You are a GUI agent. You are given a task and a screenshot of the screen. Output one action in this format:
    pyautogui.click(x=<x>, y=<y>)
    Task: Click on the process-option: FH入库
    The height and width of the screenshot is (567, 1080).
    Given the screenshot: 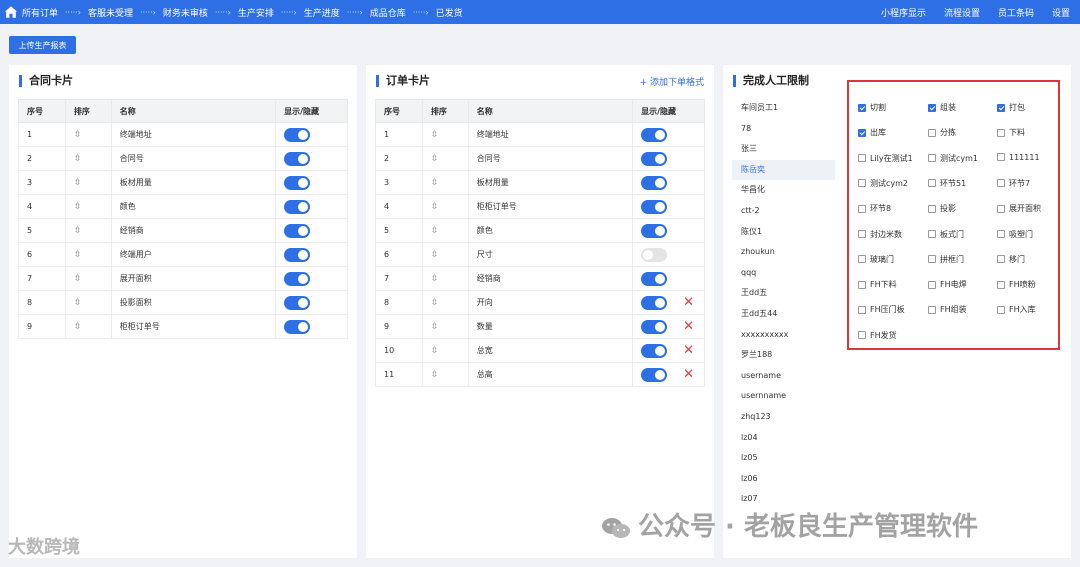 What is the action you would take?
    pyautogui.click(x=1016, y=309)
    